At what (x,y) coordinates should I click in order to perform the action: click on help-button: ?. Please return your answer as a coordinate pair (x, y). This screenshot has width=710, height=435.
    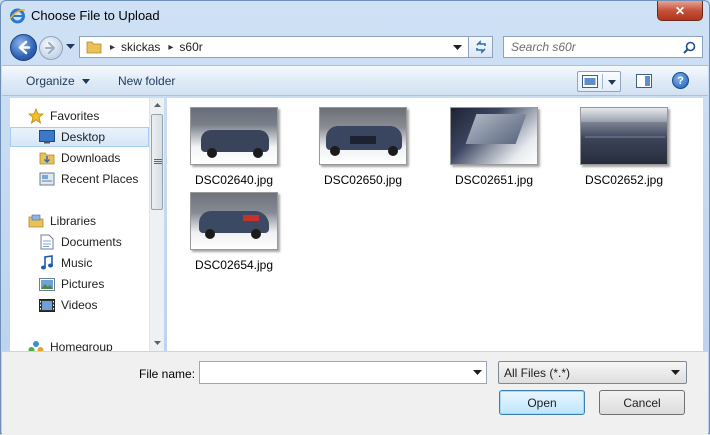
    Looking at the image, I should click on (680, 80).